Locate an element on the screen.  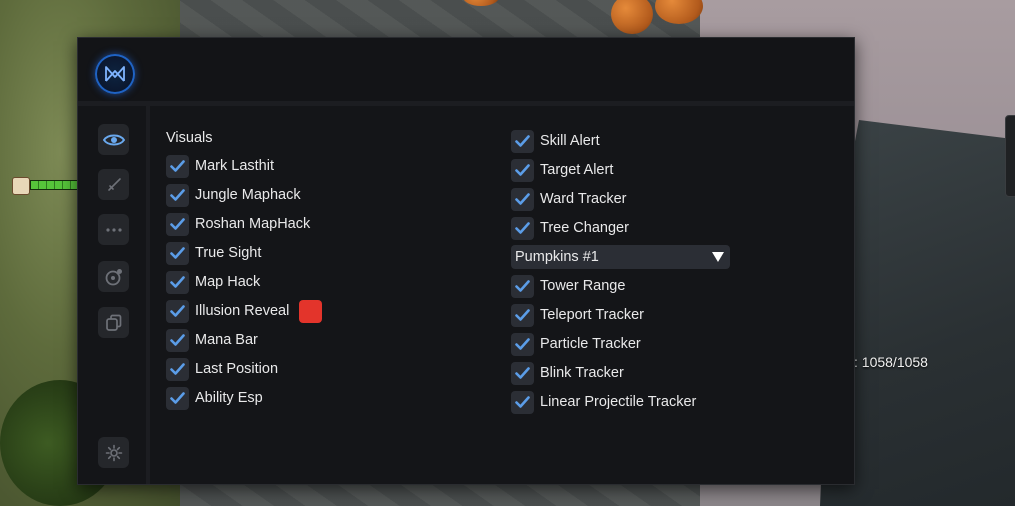
dropdown-arrow-icon is located at coordinates (718, 257).